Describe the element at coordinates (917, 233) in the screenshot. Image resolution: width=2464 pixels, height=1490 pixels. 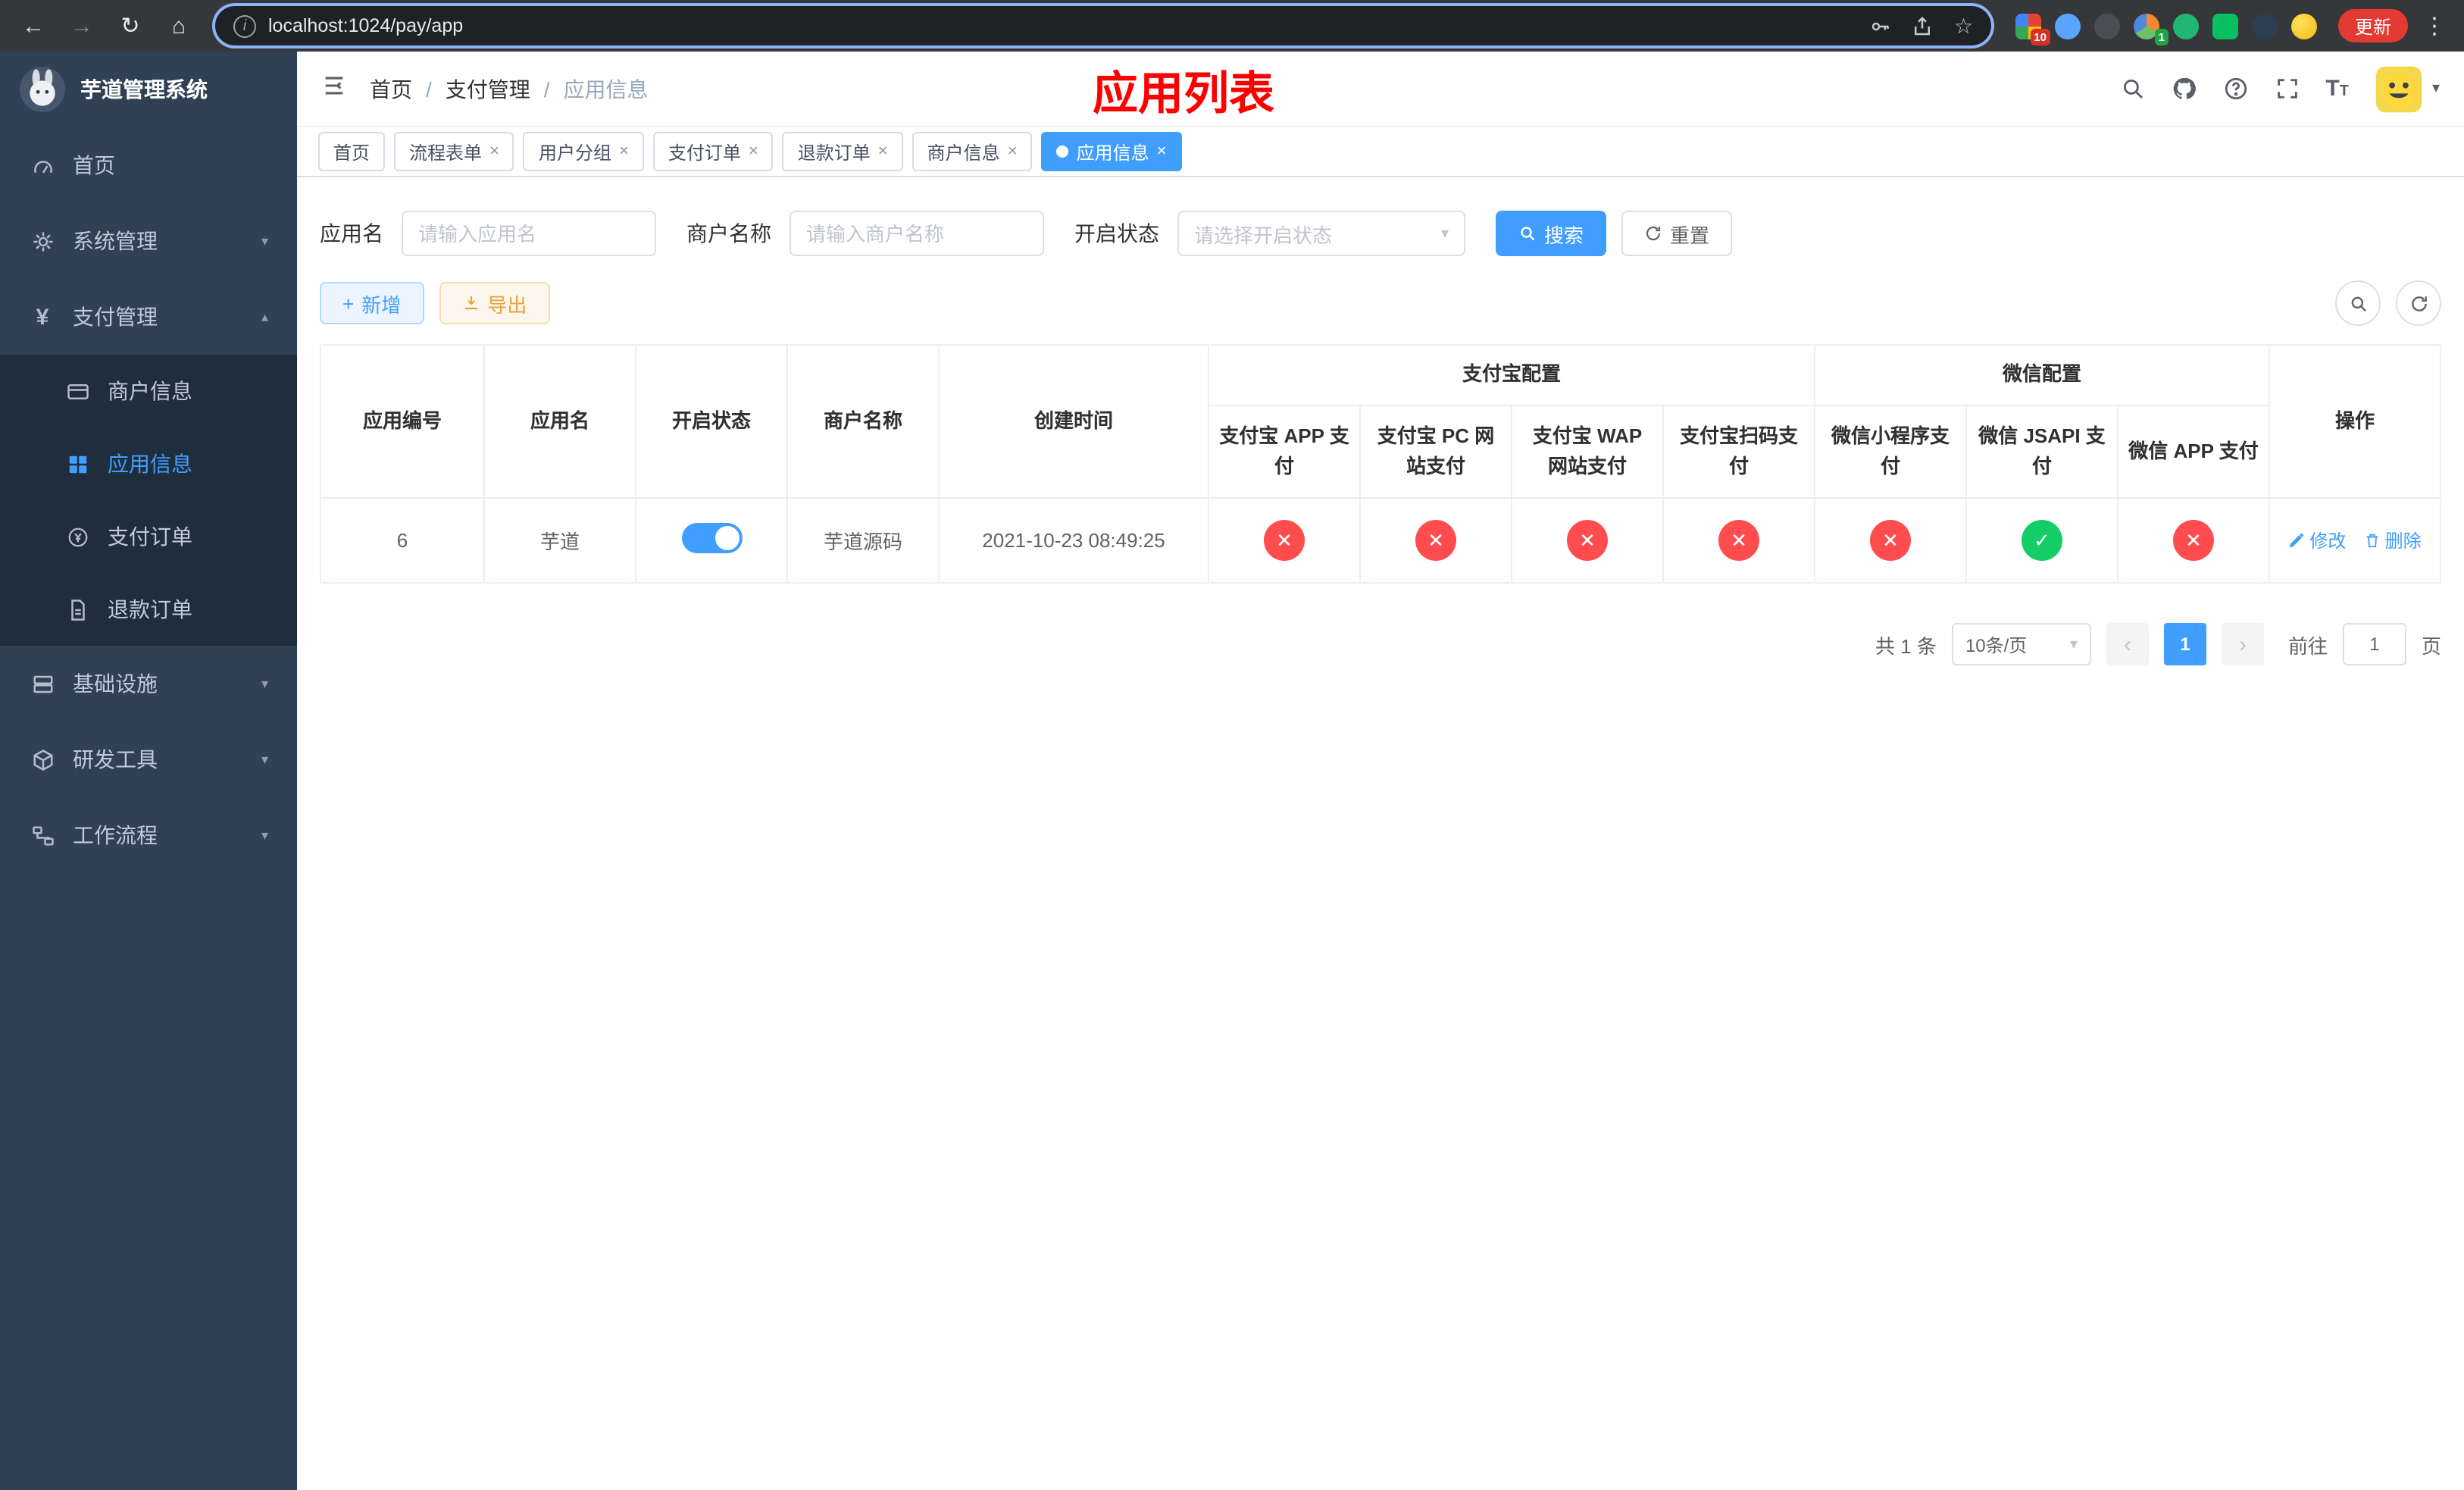
I see `merchant-name-input` at that location.